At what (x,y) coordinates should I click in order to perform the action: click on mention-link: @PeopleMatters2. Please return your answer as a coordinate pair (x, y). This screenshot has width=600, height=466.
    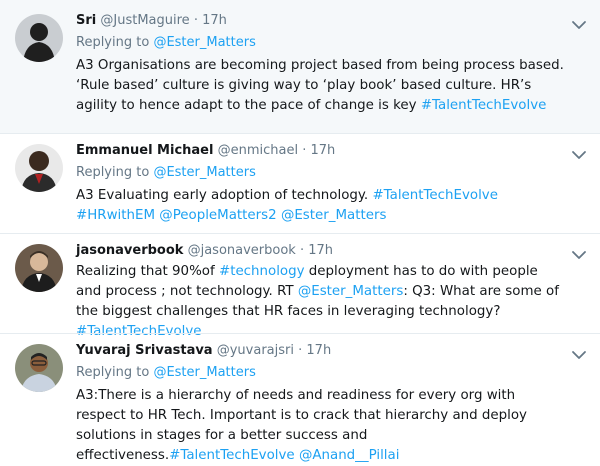
    Looking at the image, I should click on (217, 215).